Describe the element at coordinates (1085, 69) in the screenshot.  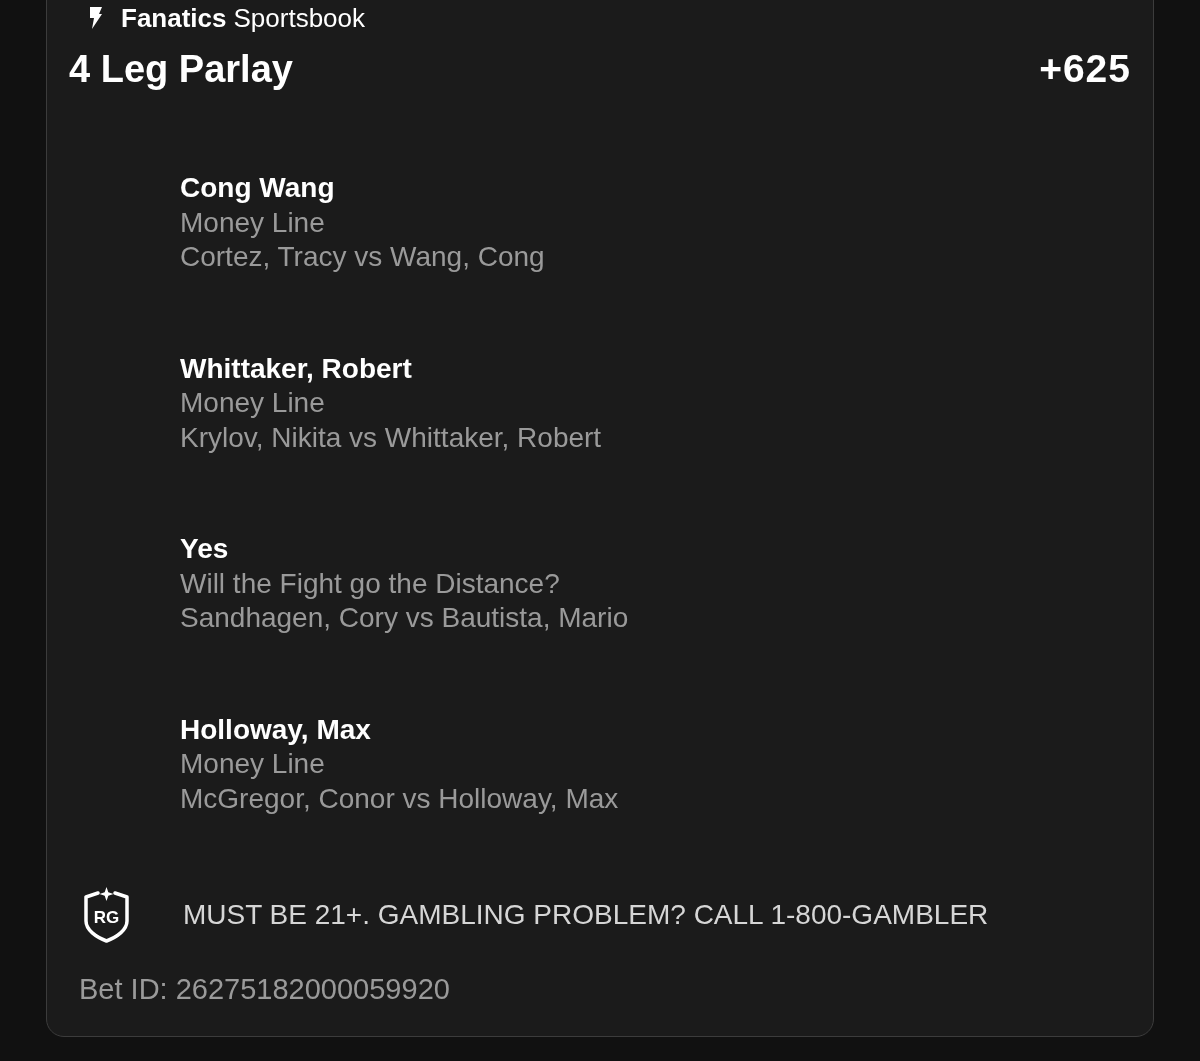
I see `bet-odds: +625` at that location.